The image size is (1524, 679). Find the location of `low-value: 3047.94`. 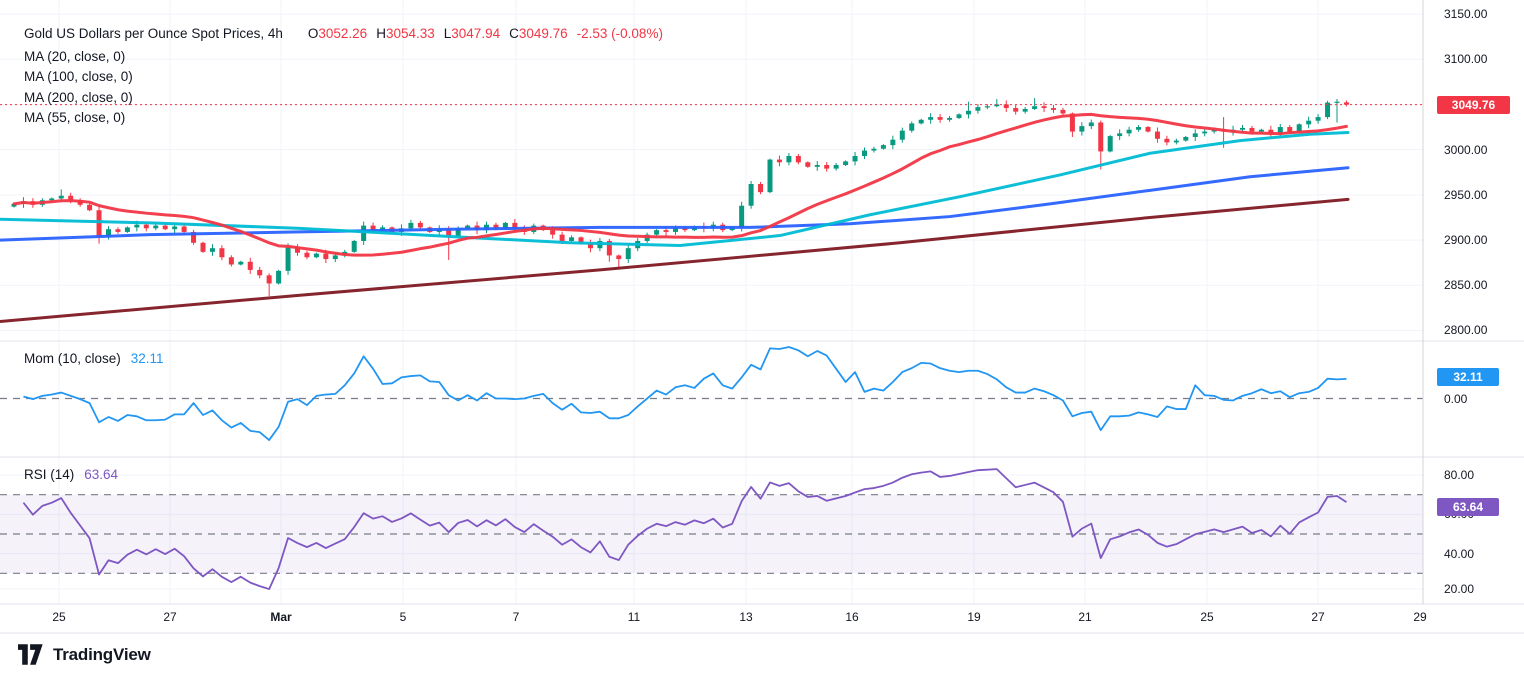

low-value: 3047.94 is located at coordinates (476, 33).